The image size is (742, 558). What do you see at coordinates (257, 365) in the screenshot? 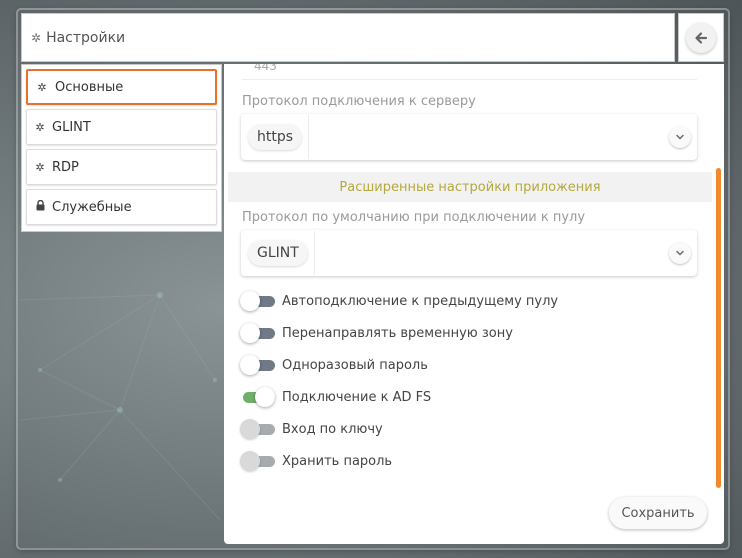
I see `otp-toggle` at bounding box center [257, 365].